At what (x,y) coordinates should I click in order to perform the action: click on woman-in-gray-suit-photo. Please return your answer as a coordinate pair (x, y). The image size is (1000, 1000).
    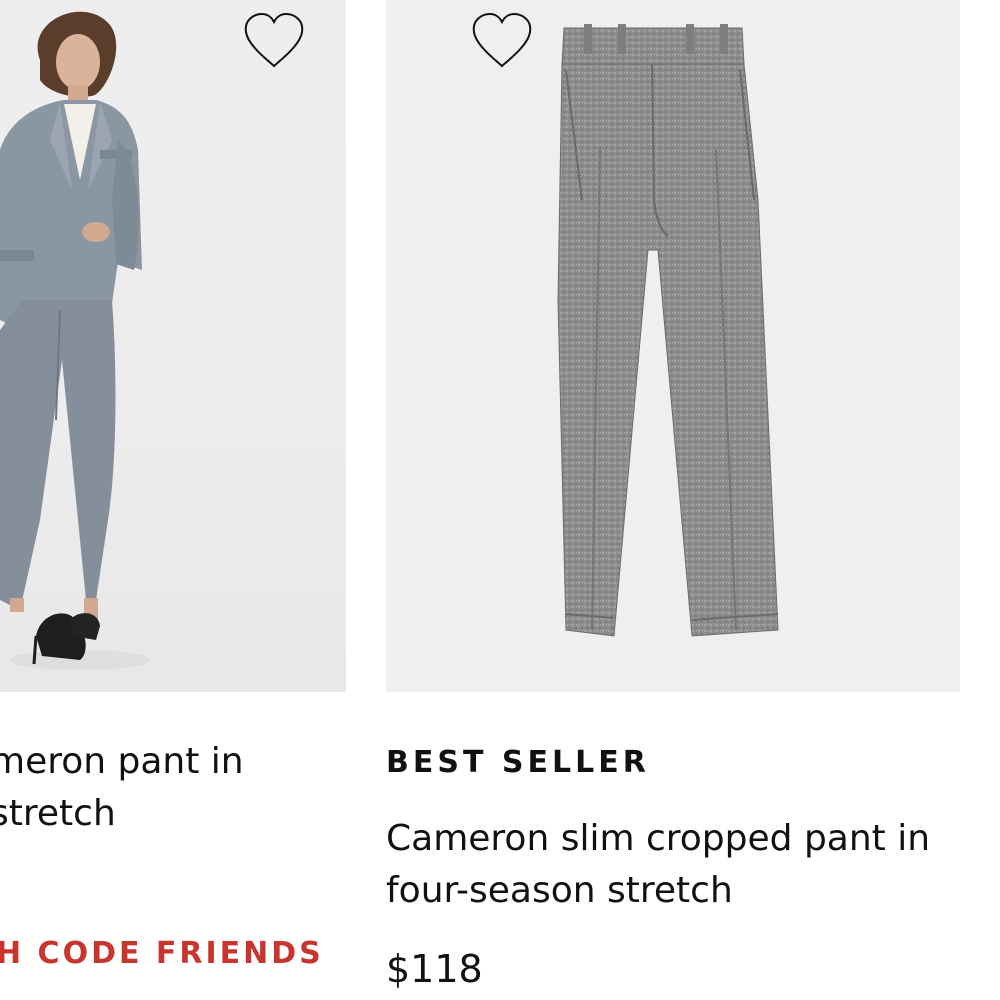
    Looking at the image, I should click on (75, 340).